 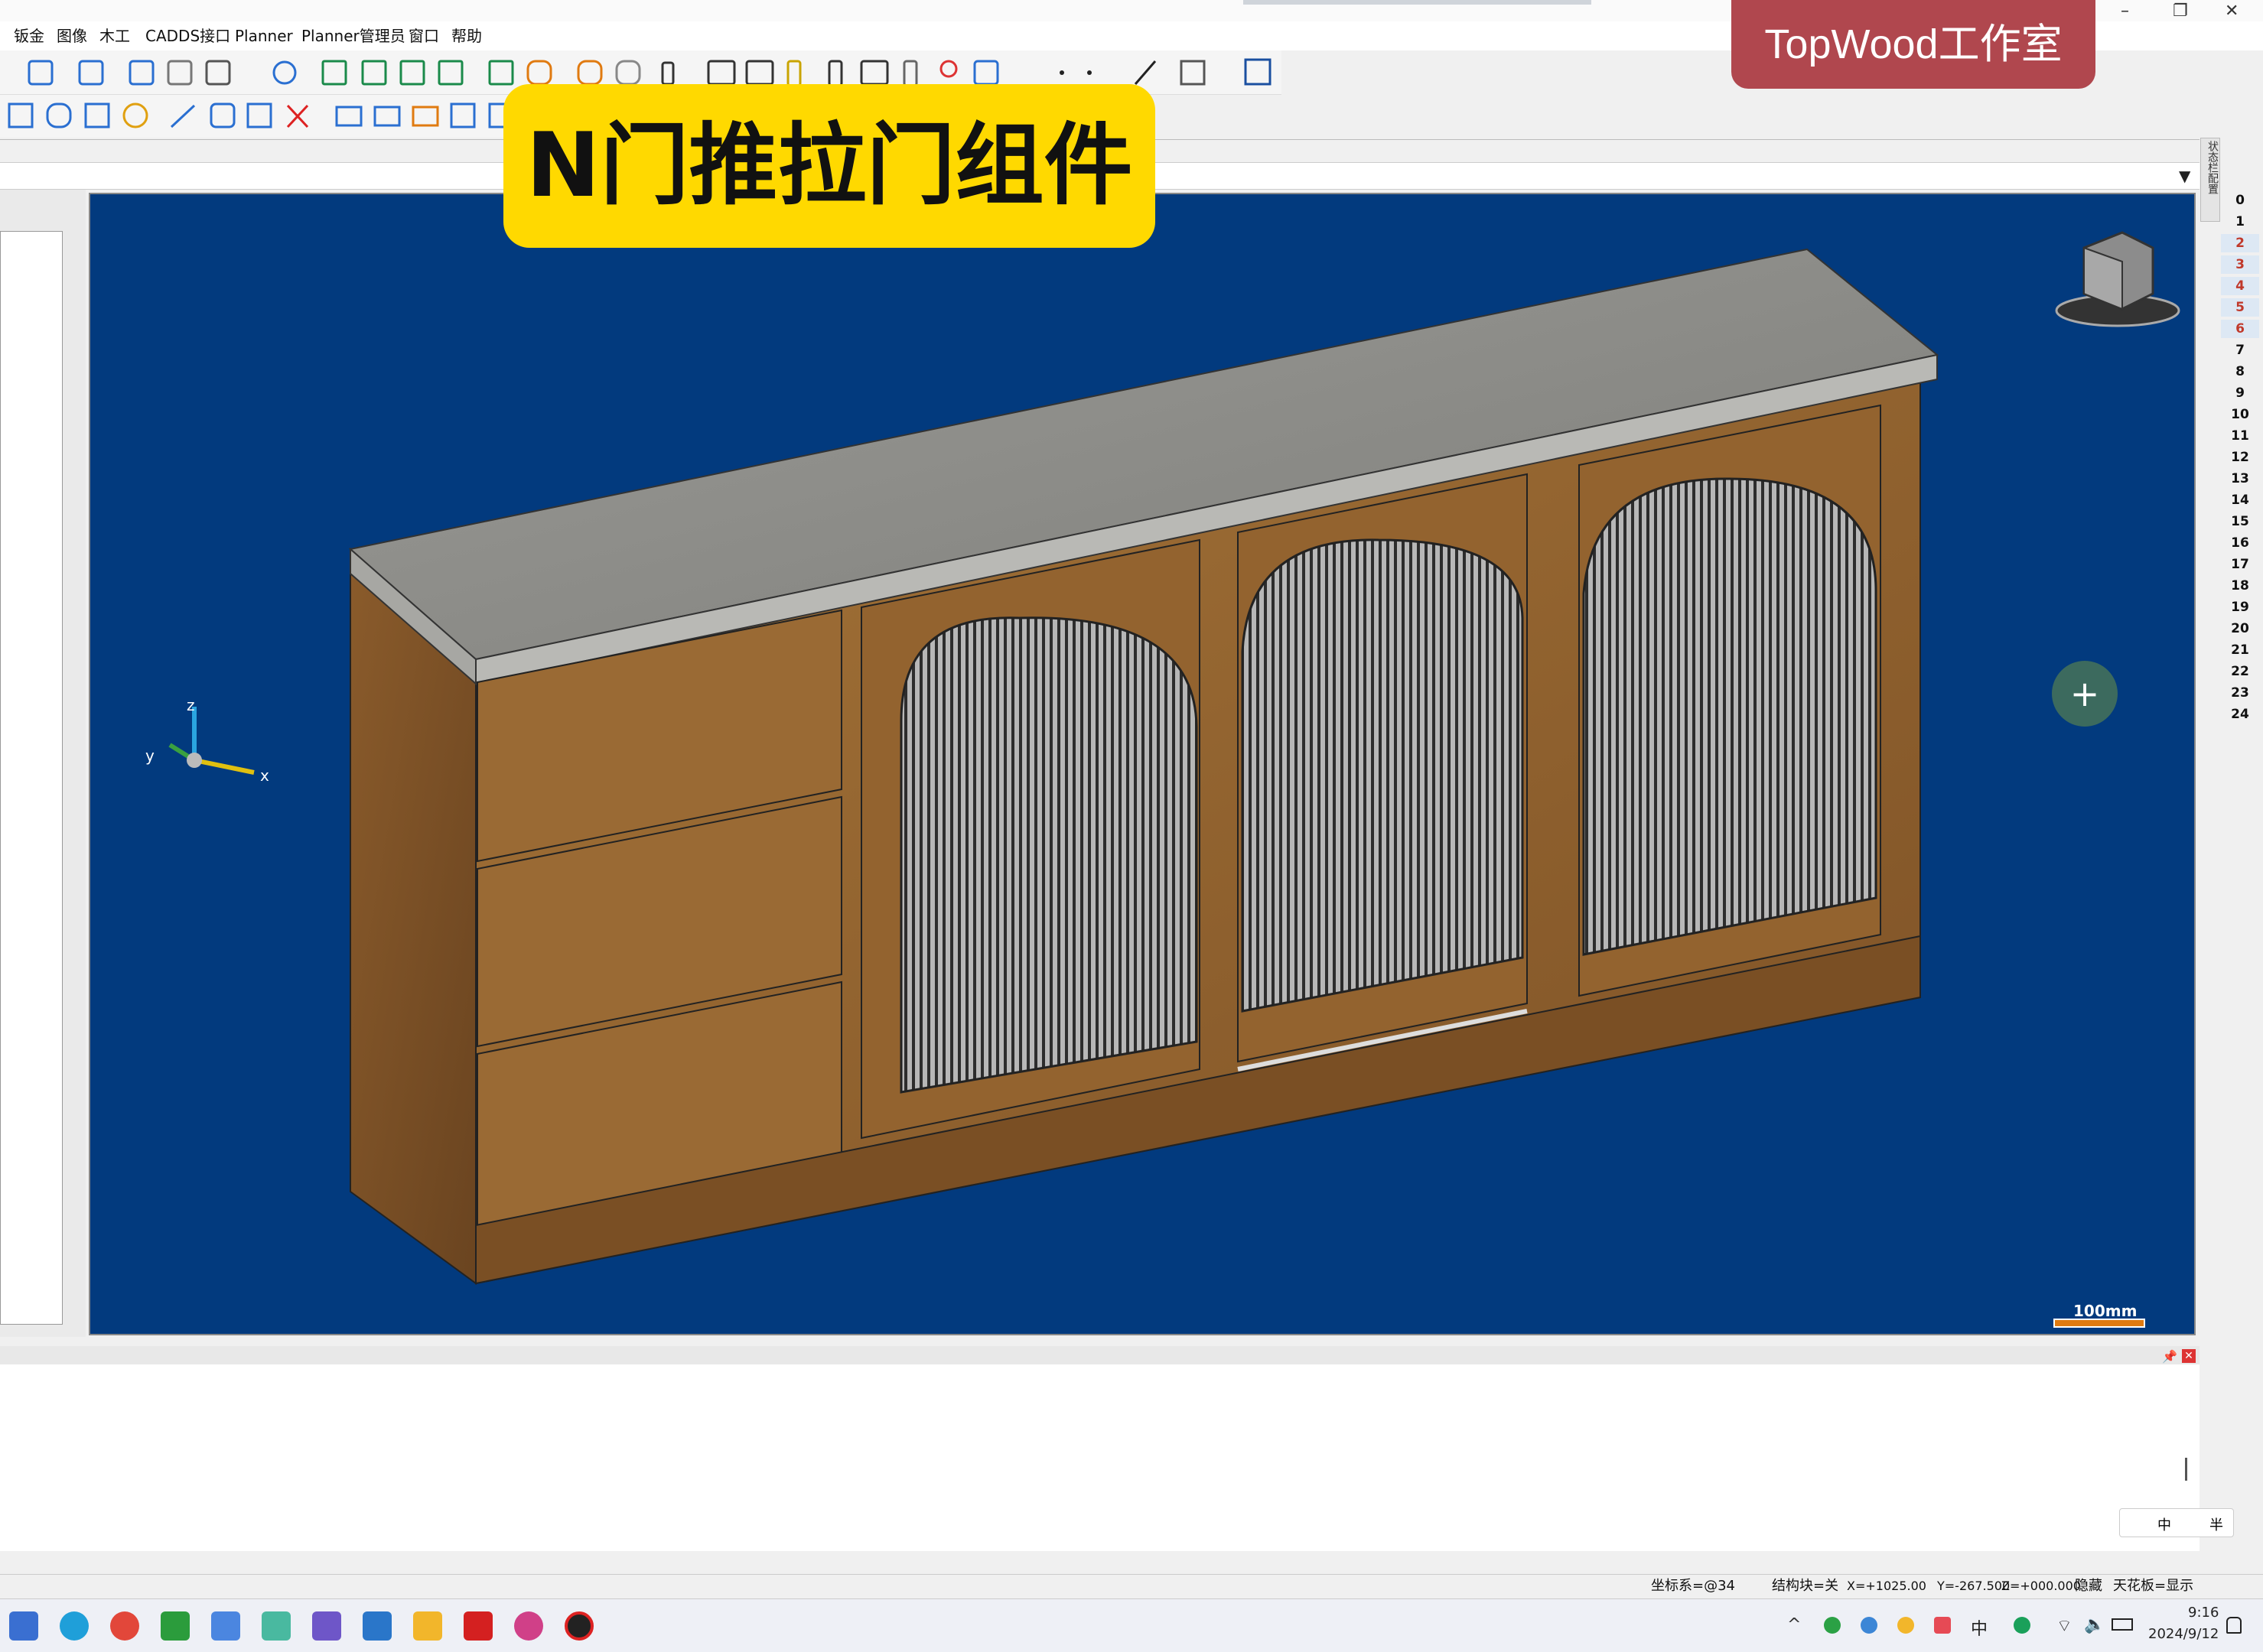 What do you see at coordinates (1832, 1626) in the screenshot?
I see `tray-wechat-icon` at bounding box center [1832, 1626].